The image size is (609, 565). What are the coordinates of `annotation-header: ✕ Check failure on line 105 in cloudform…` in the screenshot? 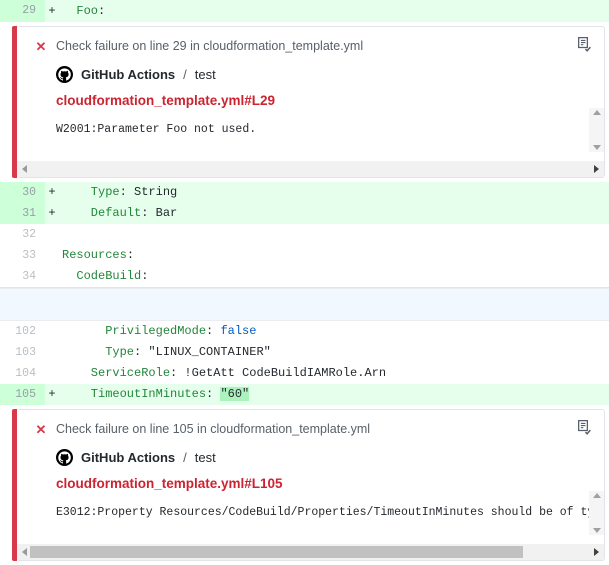 It's located at (313, 429).